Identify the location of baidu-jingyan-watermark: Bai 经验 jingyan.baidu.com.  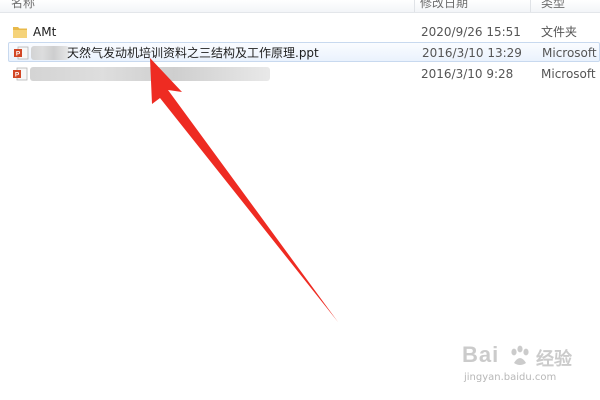
(527, 365).